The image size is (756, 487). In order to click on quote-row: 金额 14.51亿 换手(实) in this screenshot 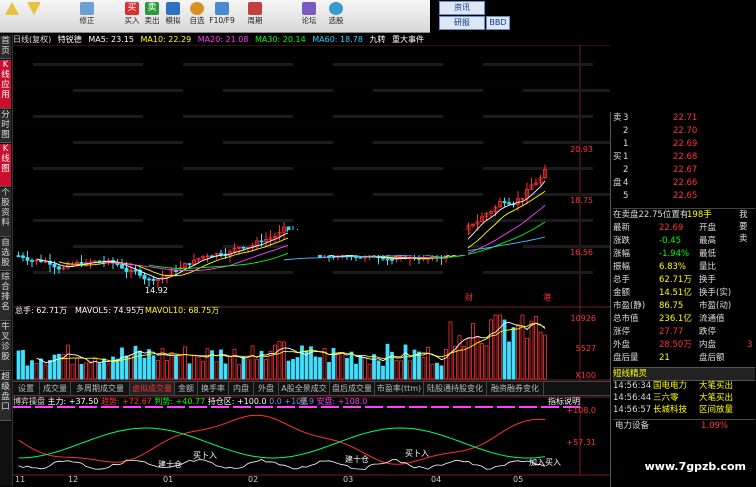, I will do `click(684, 293)`.